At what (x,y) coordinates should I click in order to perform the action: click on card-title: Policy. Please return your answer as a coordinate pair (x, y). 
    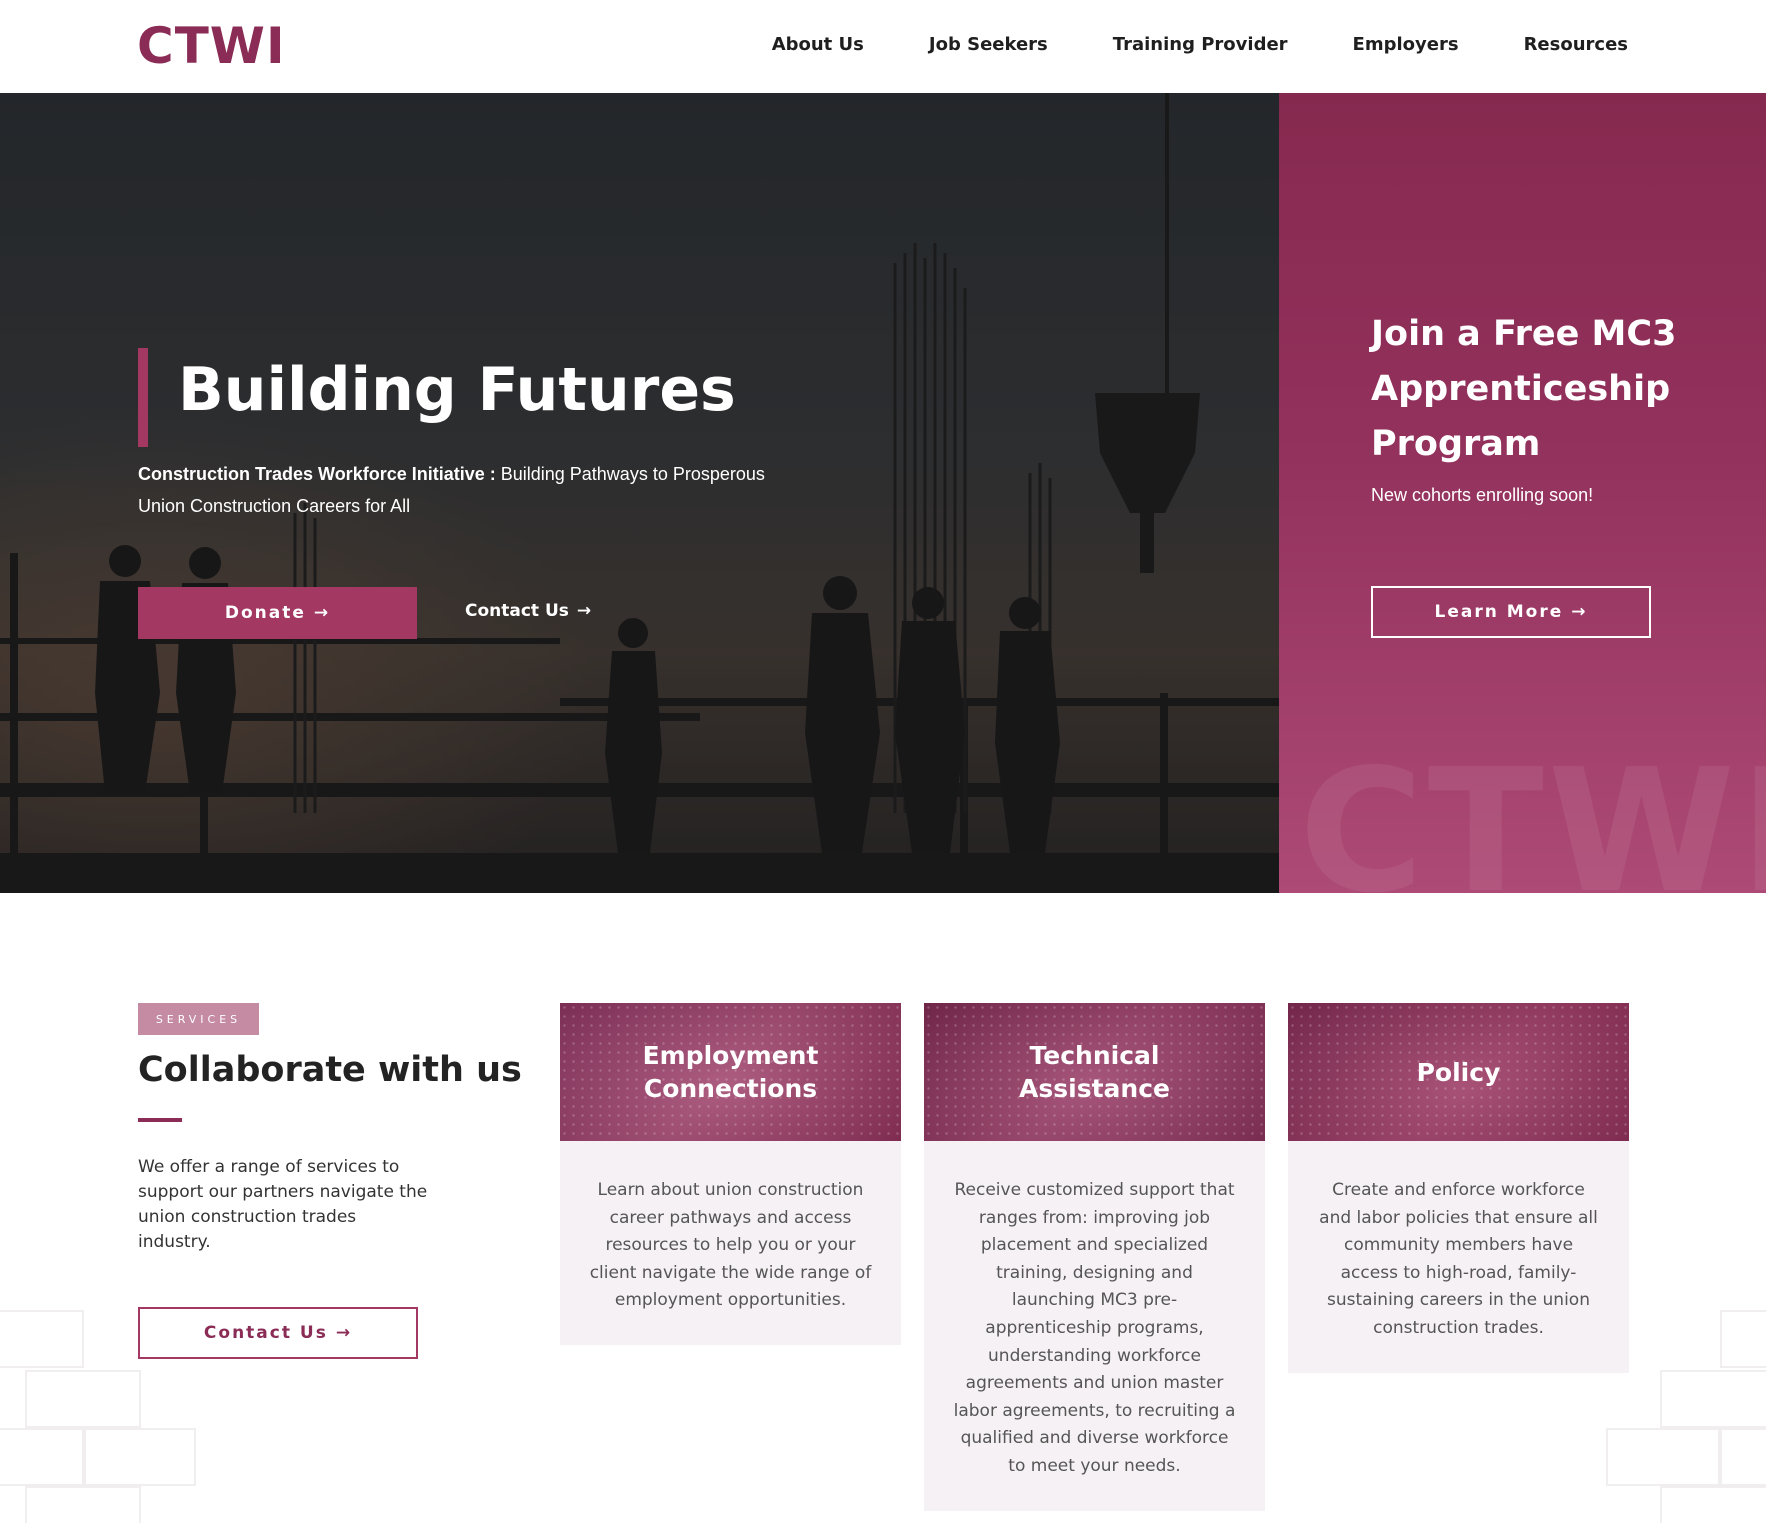
    Looking at the image, I should click on (1458, 1072).